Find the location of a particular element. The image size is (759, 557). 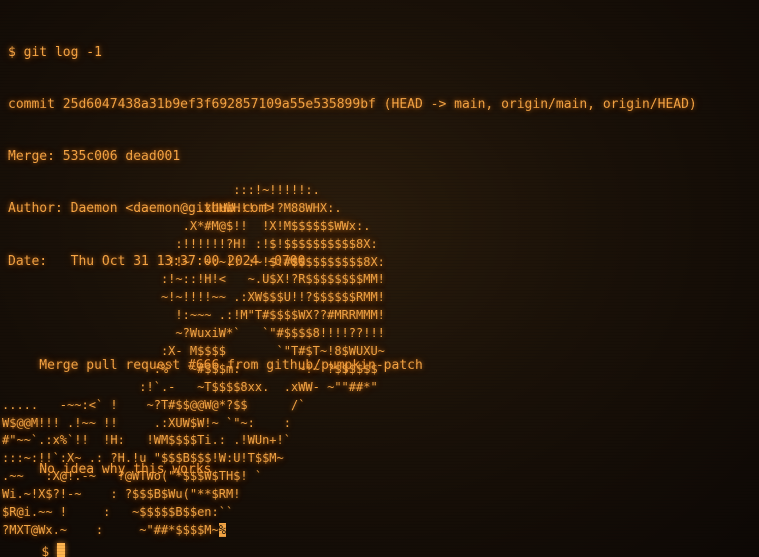

ascii-art-line: :::!~!!!!!:. is located at coordinates (161, 190).